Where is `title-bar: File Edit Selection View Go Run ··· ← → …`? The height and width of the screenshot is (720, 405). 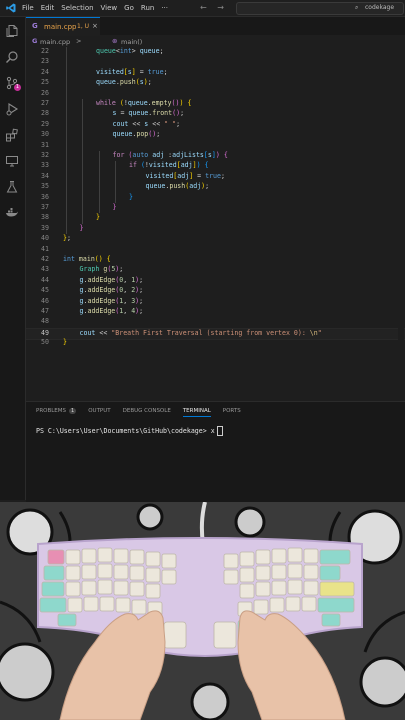
title-bar: File Edit Selection View Go Run ··· ← → … is located at coordinates (202, 8).